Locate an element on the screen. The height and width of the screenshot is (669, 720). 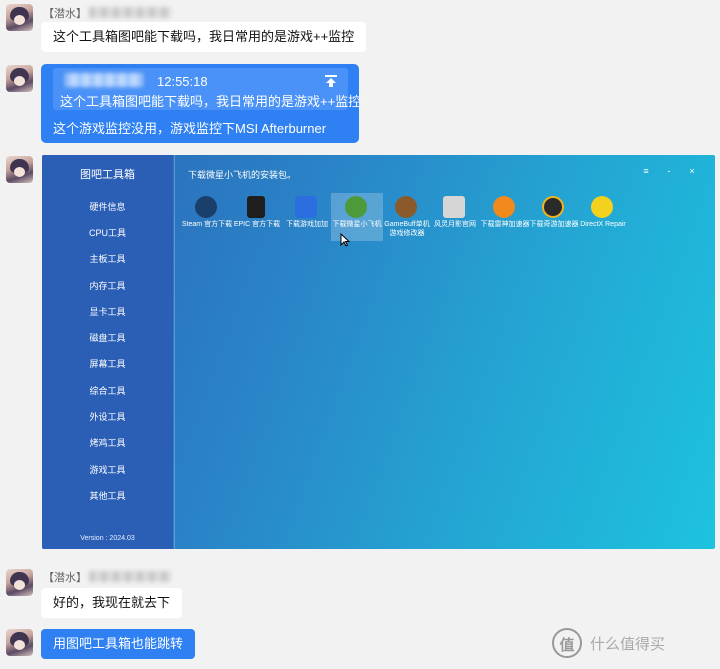
message-text: 用图吧工具箱也能跳转 is located at coordinates (118, 643).